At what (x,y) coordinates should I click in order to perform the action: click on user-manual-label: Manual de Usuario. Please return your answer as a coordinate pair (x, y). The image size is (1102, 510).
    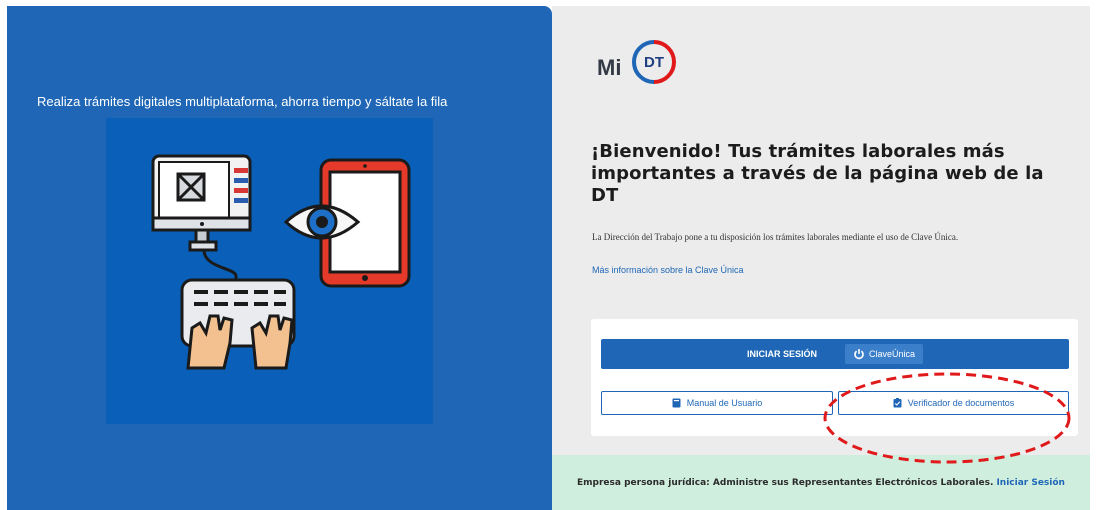
    Looking at the image, I should click on (724, 403).